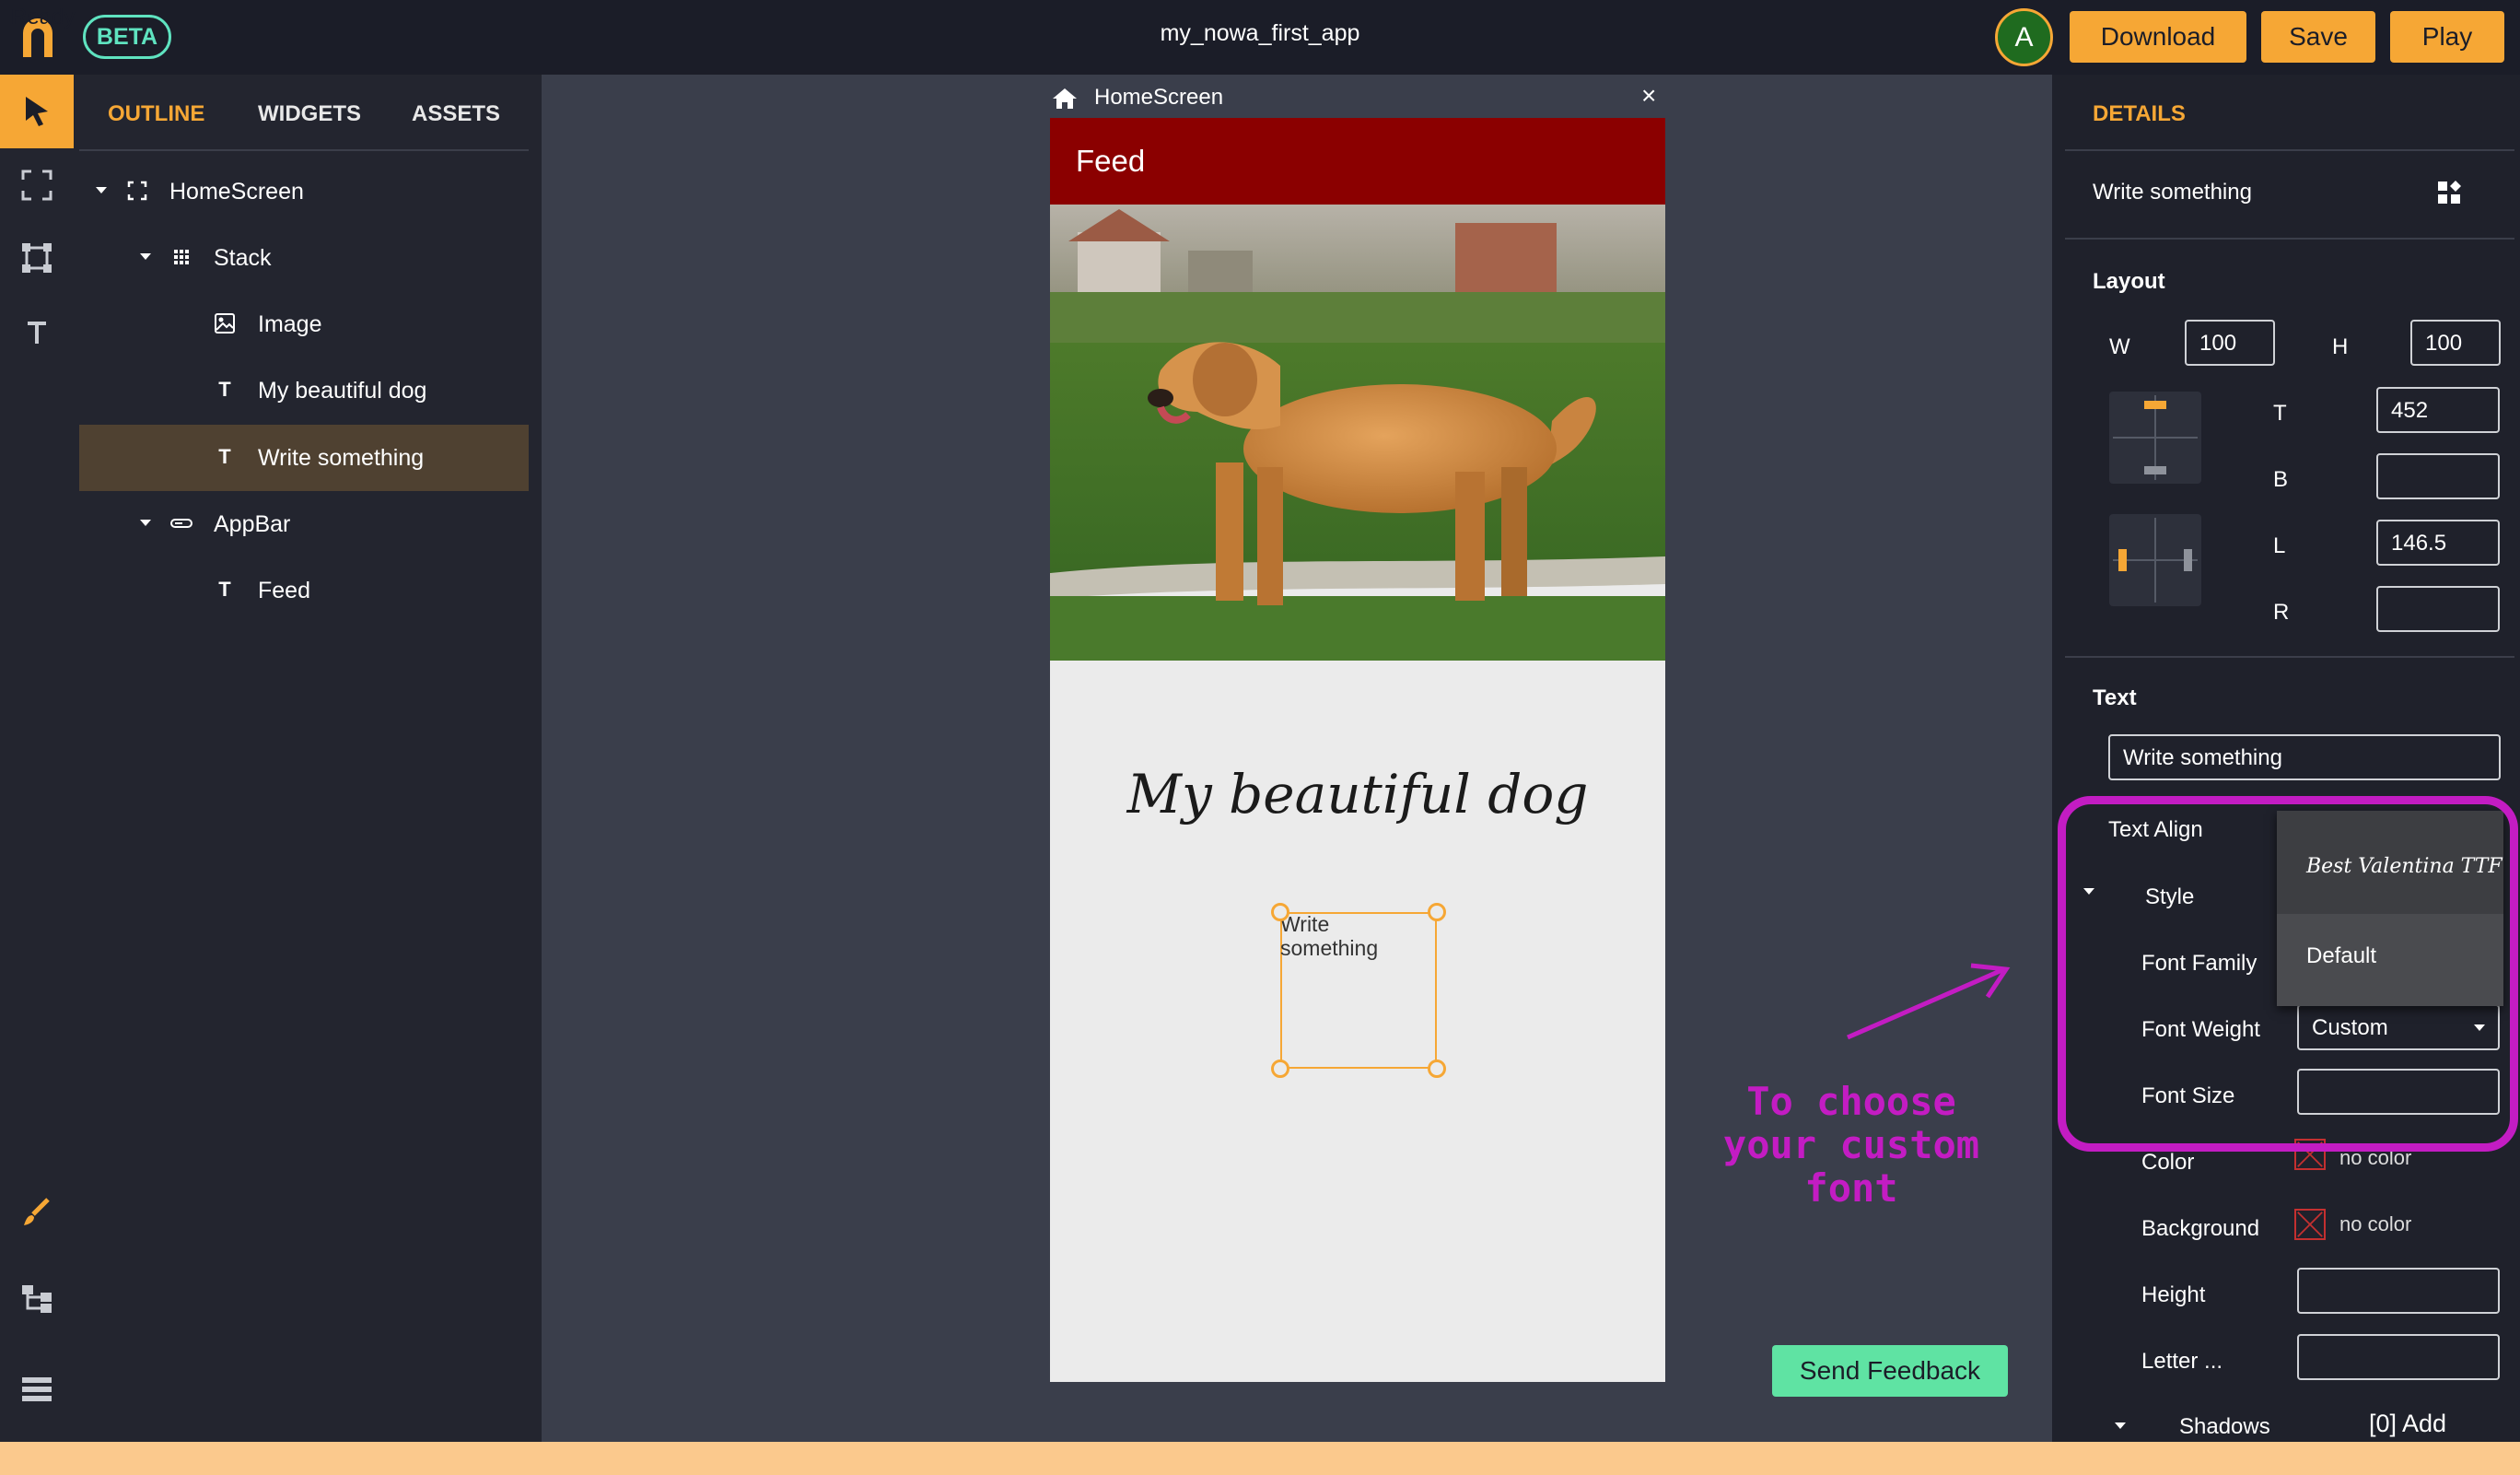 Image resolution: width=2520 pixels, height=1475 pixels. Describe the element at coordinates (1159, 97) in the screenshot. I see `screen-name: HomeScreen` at that location.